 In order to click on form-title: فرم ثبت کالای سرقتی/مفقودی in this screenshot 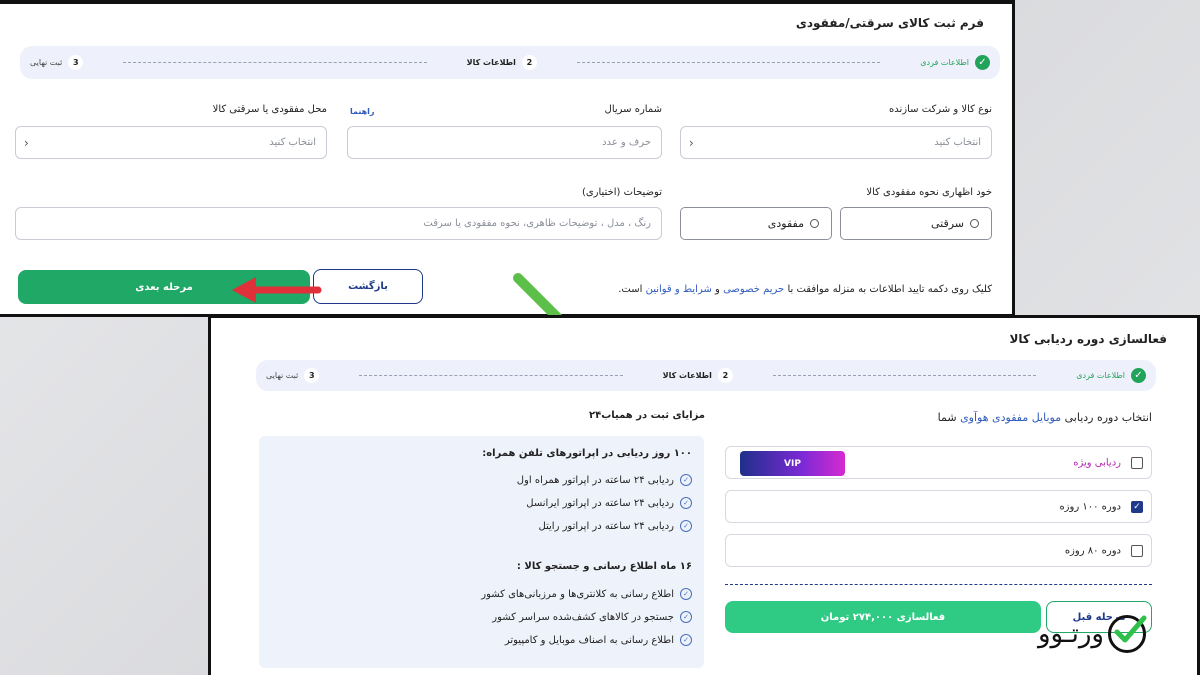, I will do `click(889, 23)`.